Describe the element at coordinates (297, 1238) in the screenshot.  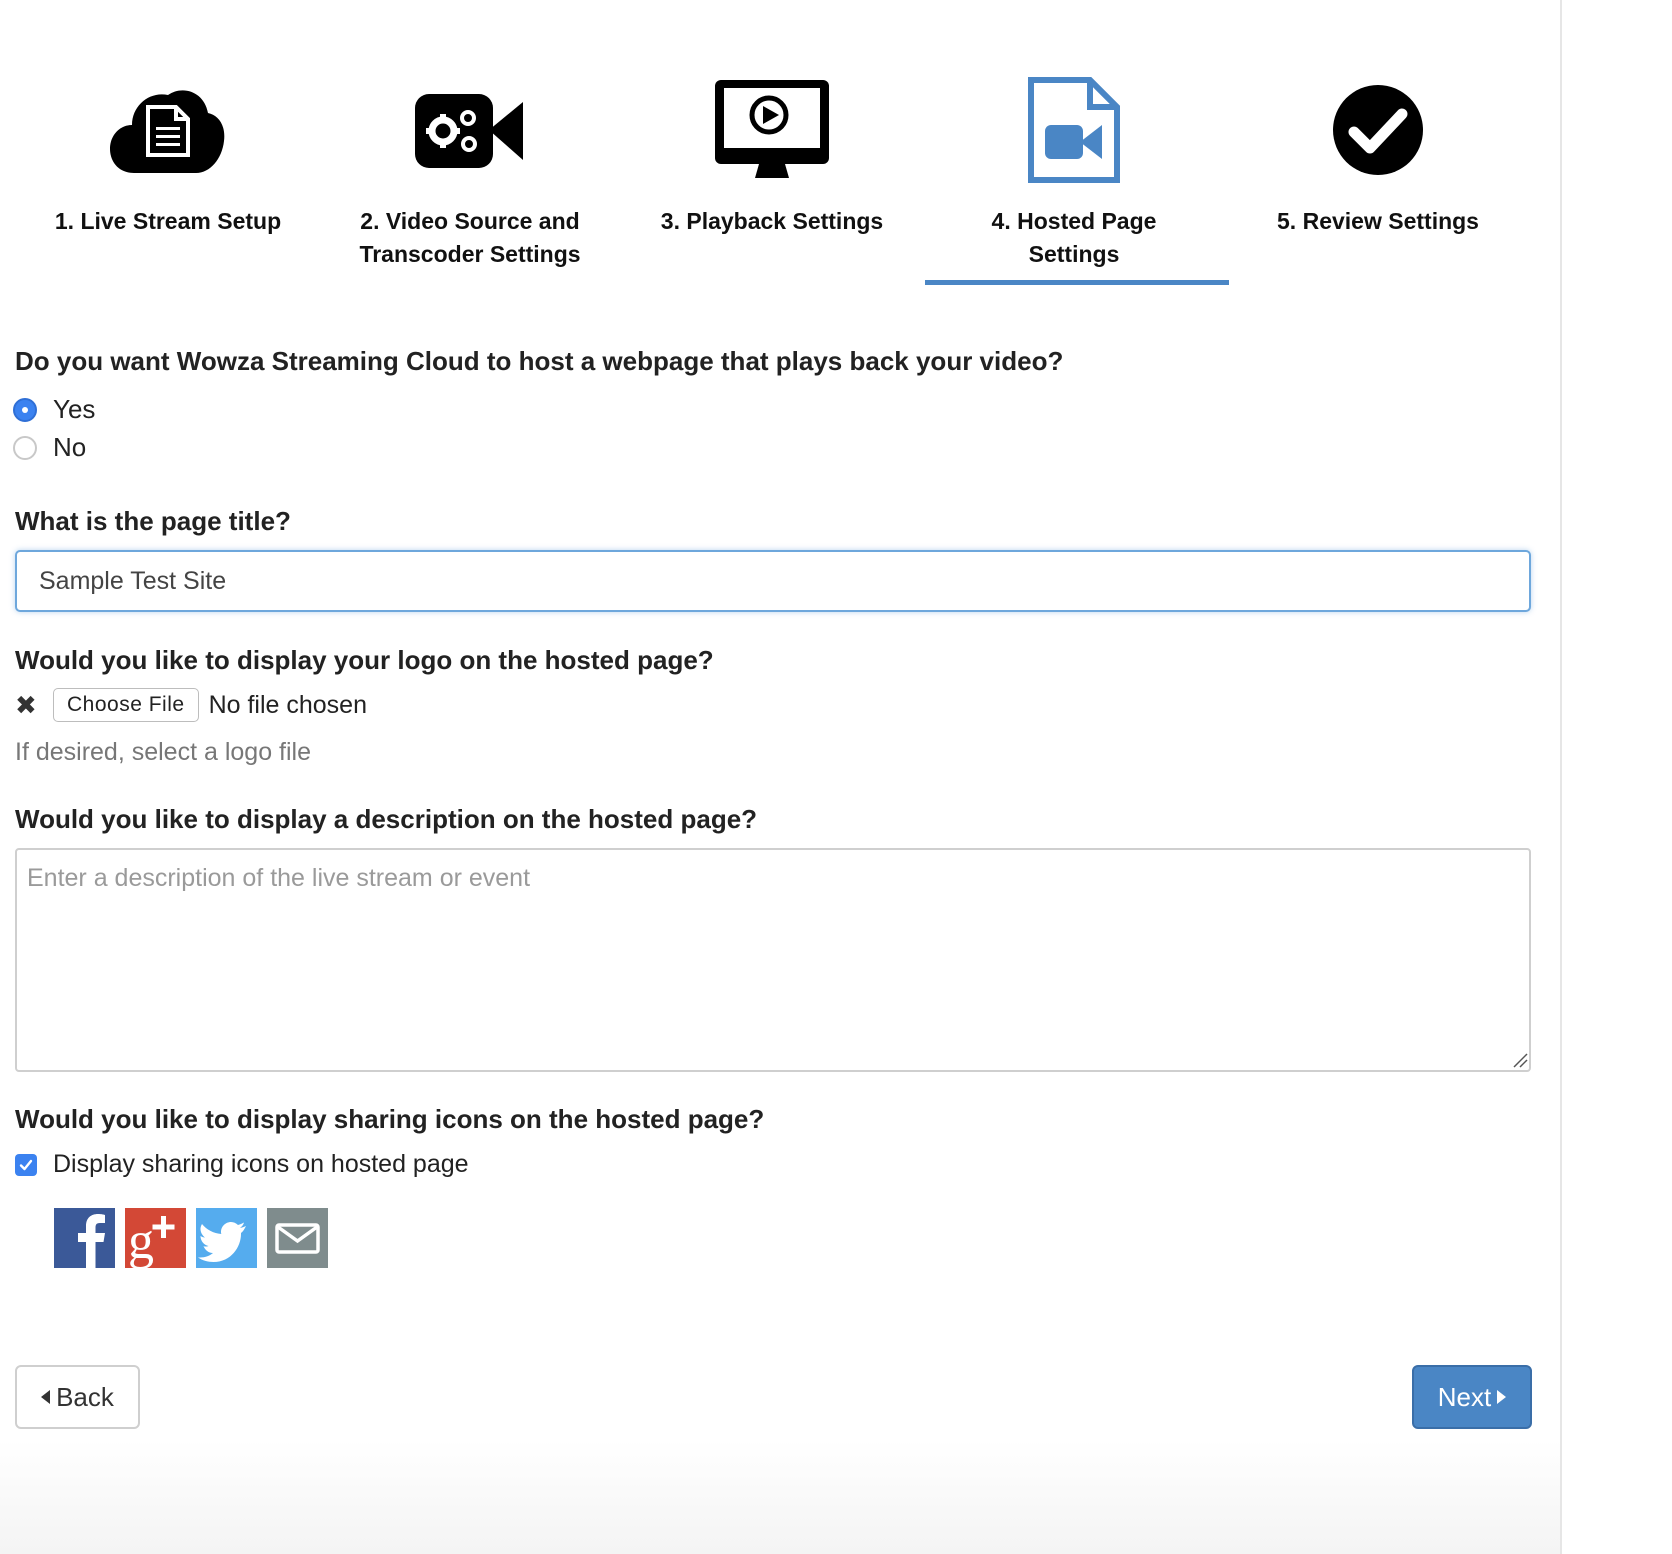
I see `email-icon` at that location.